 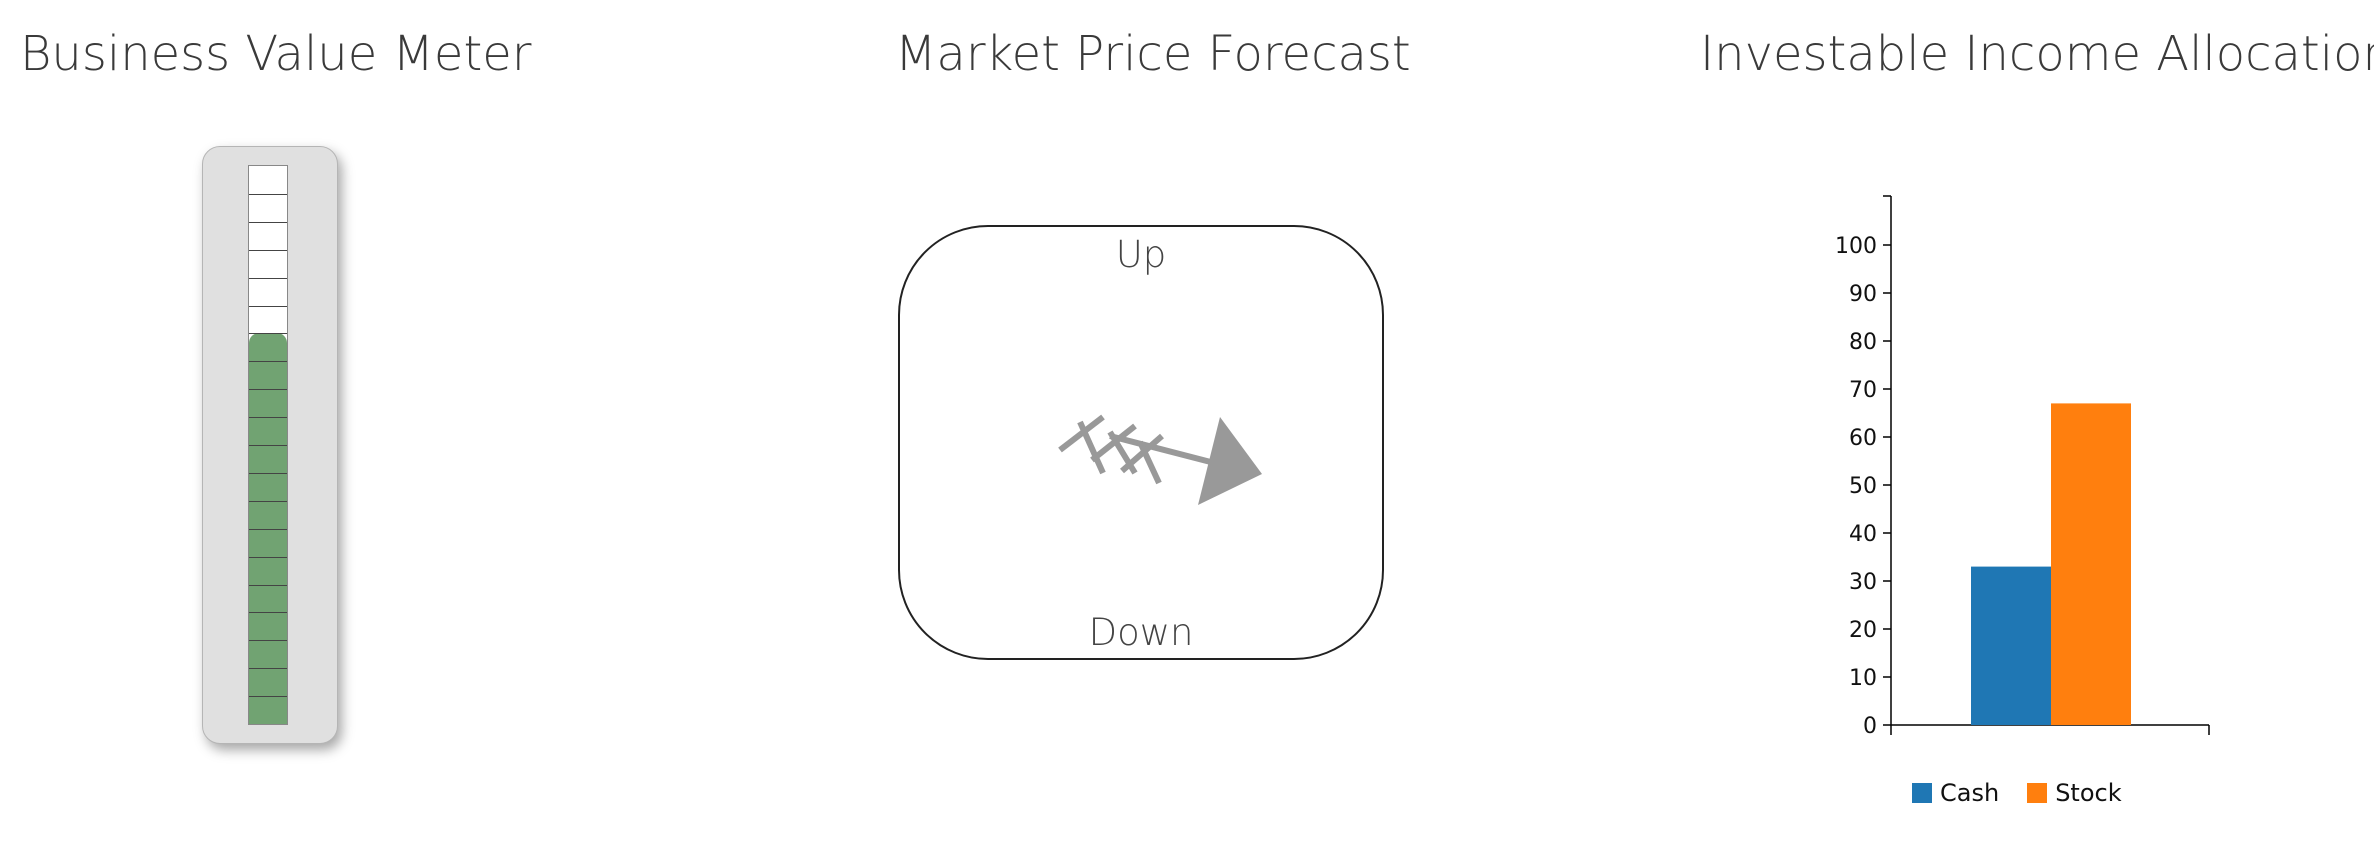 I want to click on y-tick-label: 50, so click(x=1863, y=486).